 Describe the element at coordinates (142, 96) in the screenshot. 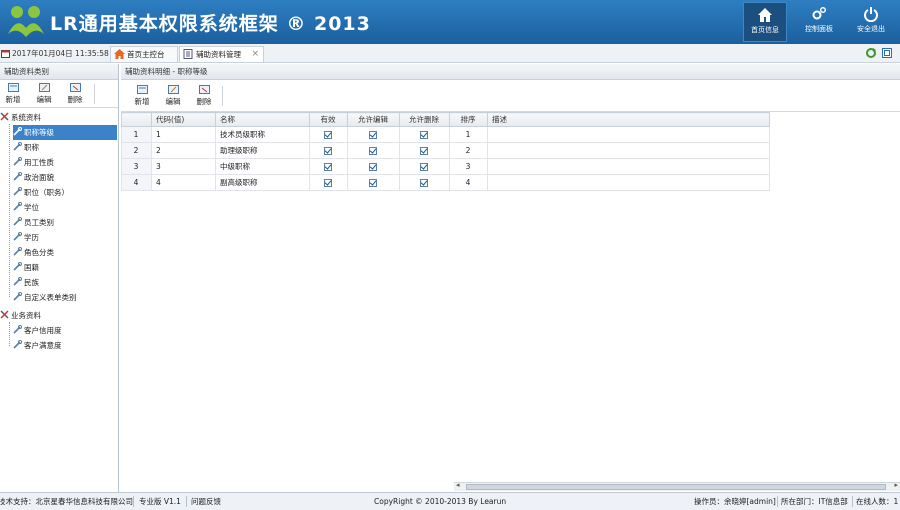

I see `add-button: 新增` at that location.